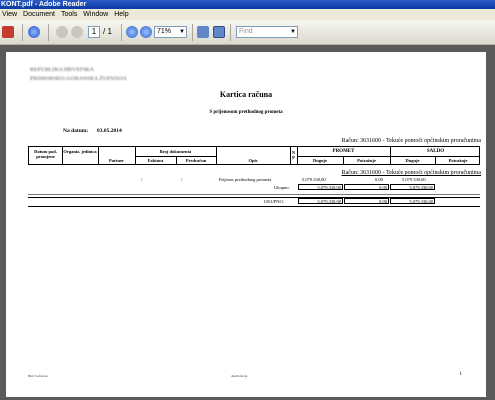 Image resolution: width=495 pixels, height=400 pixels. Describe the element at coordinates (10, 14) in the screenshot. I see `menu-view: View` at that location.